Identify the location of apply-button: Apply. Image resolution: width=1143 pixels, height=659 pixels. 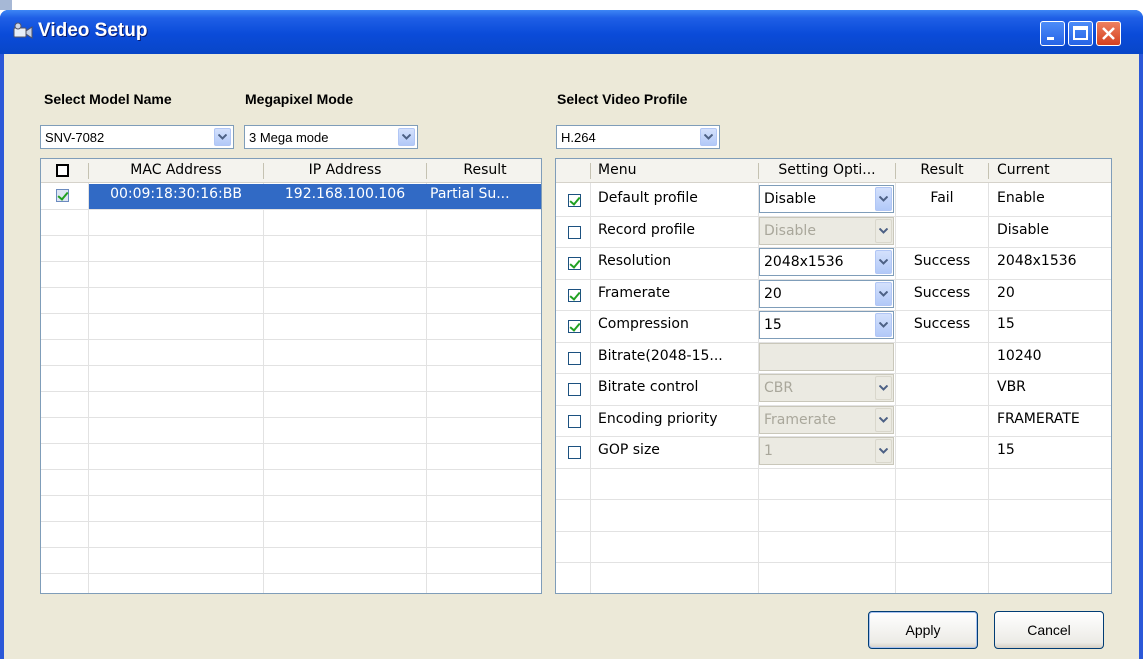
(923, 630).